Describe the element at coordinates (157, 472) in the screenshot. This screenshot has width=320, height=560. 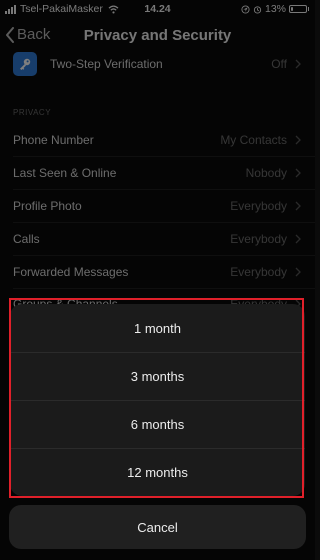
I see `option-12-months: 12 months` at that location.